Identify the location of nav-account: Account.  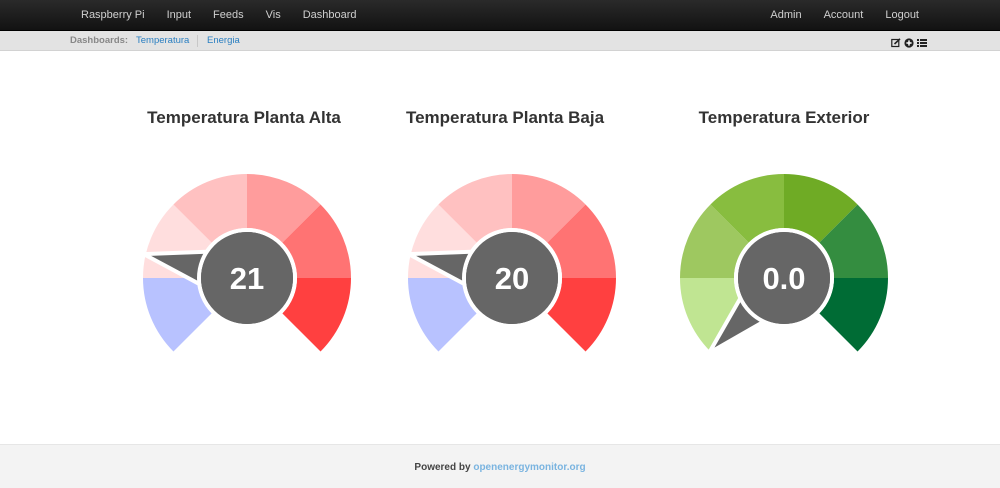
(844, 15).